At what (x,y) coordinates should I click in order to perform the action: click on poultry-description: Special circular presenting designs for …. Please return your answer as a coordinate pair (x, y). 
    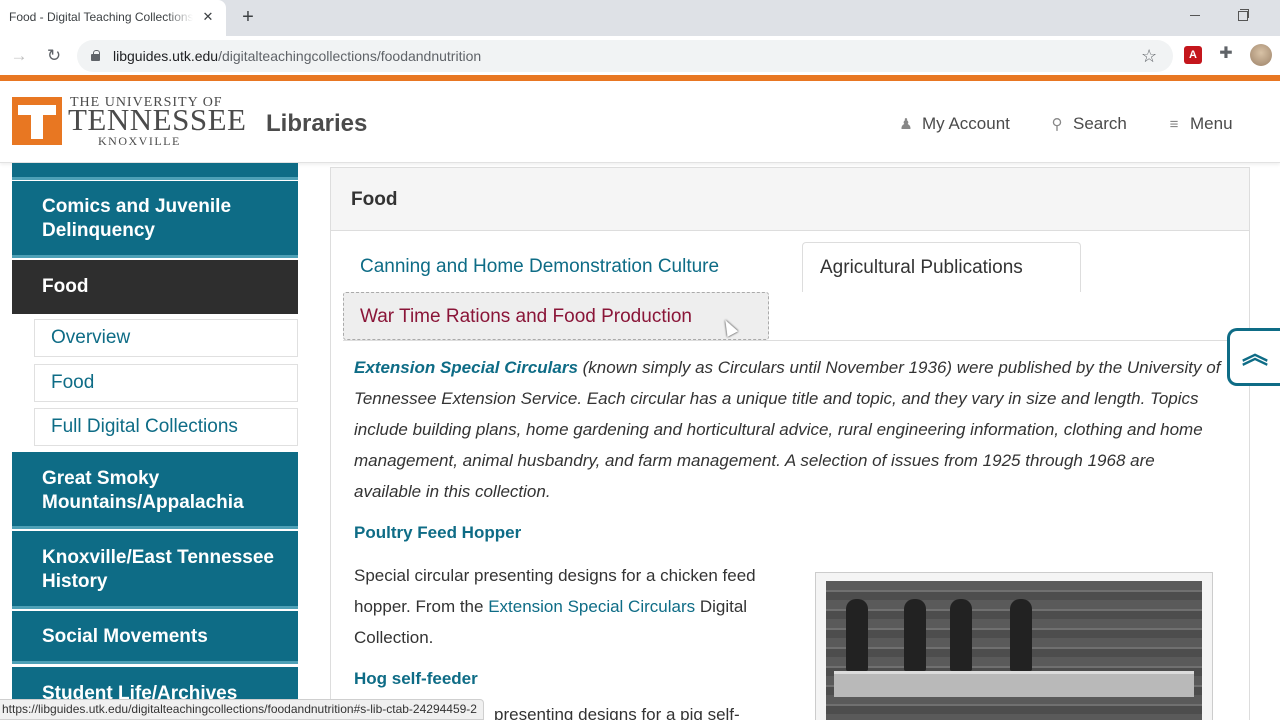
    Looking at the image, I should click on (574, 606).